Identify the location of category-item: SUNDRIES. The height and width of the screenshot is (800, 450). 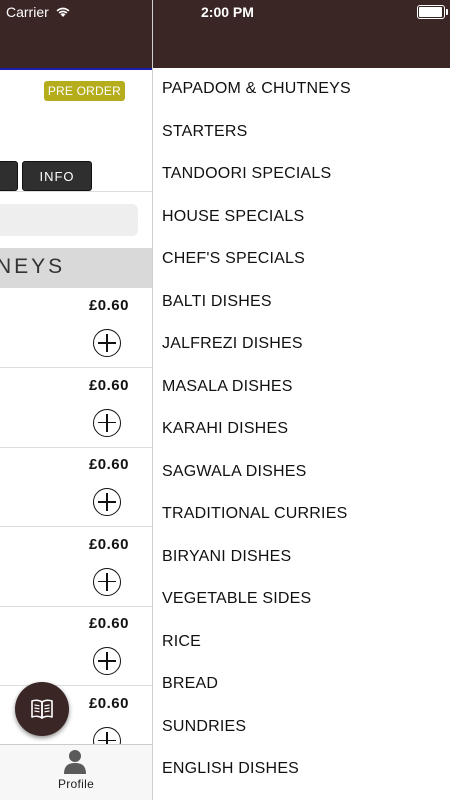
(301, 727).